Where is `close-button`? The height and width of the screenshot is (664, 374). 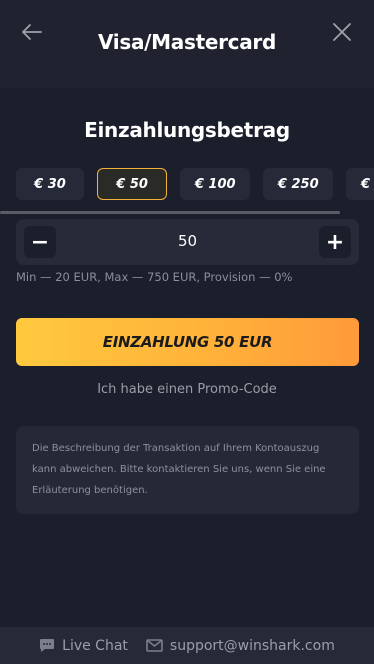
close-button is located at coordinates (342, 32).